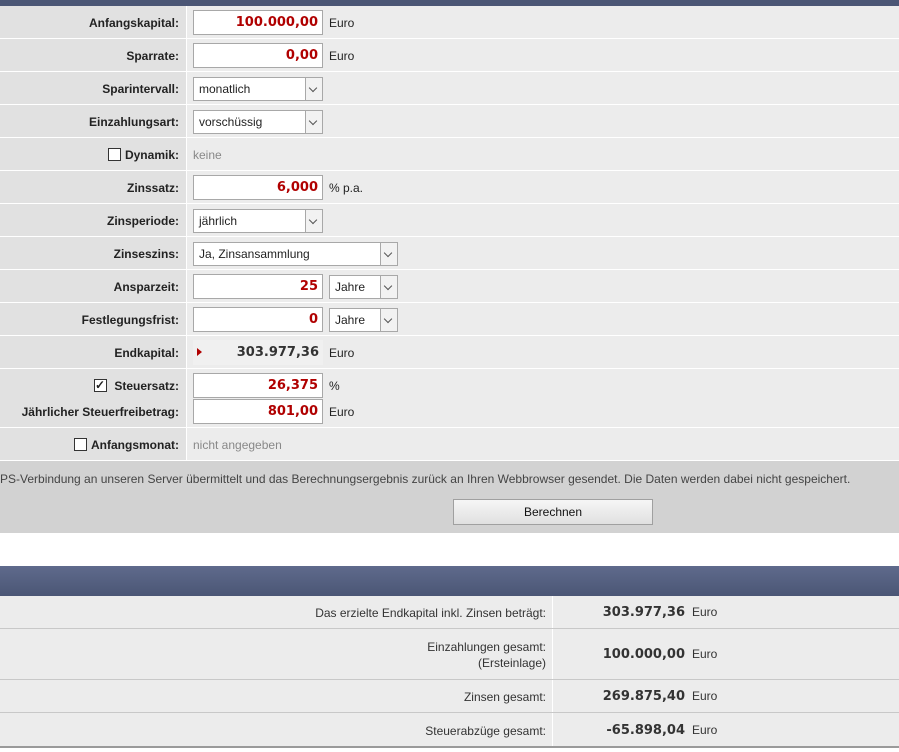 The width and height of the screenshot is (899, 752). Describe the element at coordinates (342, 23) in the screenshot. I see `anfangskapital-unit: Euro` at that location.